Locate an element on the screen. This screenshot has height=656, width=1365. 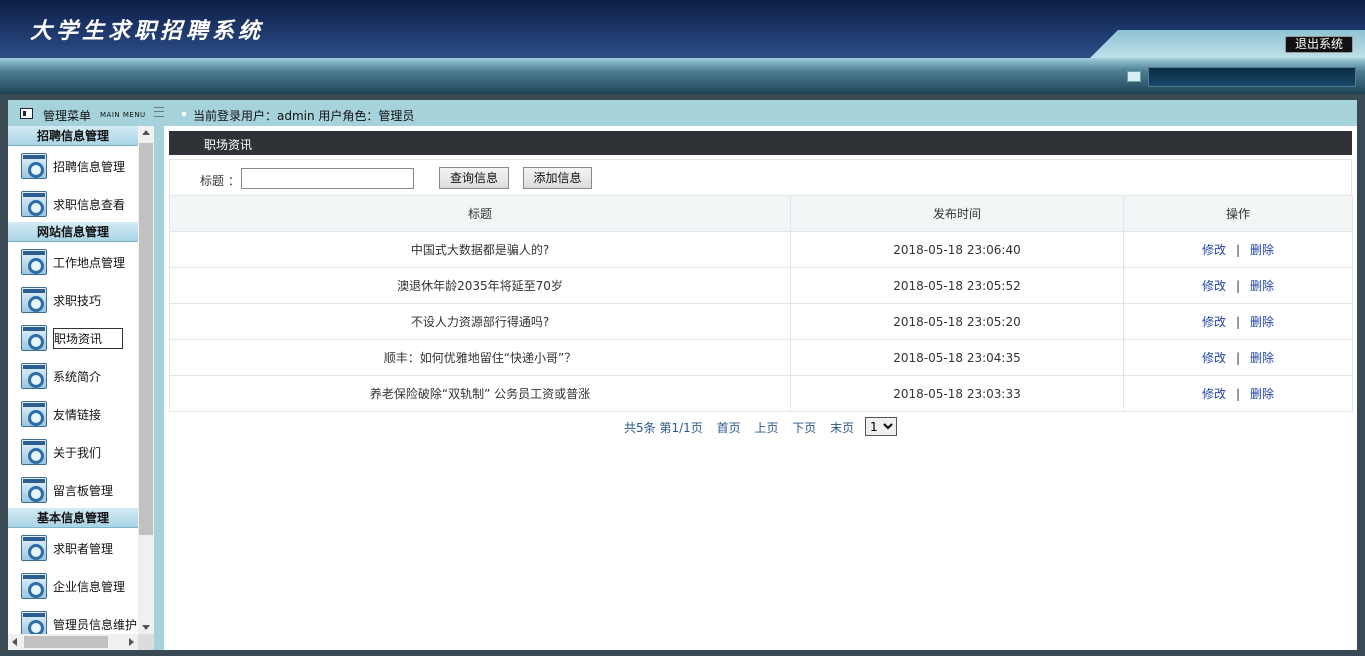
sidebar-item: 留言板管理 is located at coordinates (73, 489).